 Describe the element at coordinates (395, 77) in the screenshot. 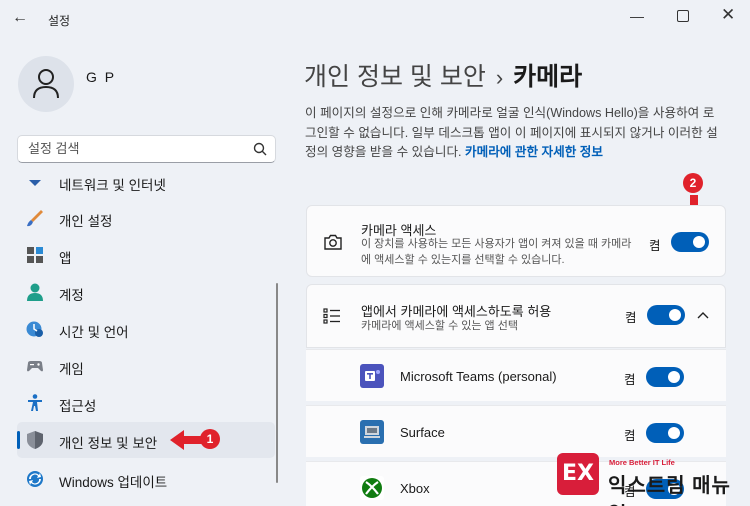

I see `breadcrumb-parent: 개인 정보 및 보안` at that location.